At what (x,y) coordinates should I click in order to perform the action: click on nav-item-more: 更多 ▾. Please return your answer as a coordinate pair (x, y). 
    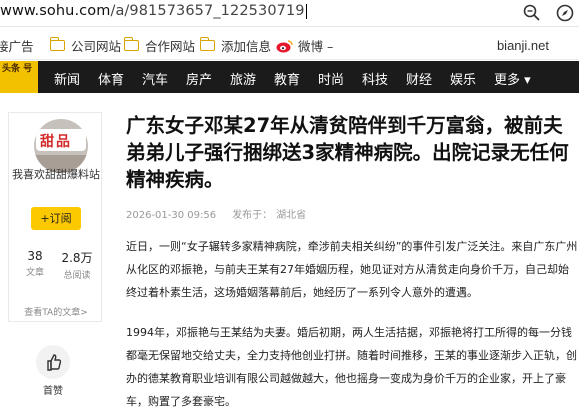
    Looking at the image, I should click on (512, 78).